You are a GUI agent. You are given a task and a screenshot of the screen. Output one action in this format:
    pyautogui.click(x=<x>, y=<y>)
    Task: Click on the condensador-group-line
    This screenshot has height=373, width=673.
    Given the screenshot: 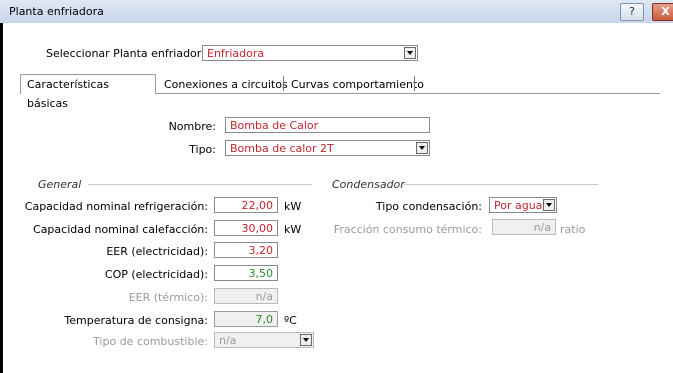 What is the action you would take?
    pyautogui.click(x=501, y=184)
    